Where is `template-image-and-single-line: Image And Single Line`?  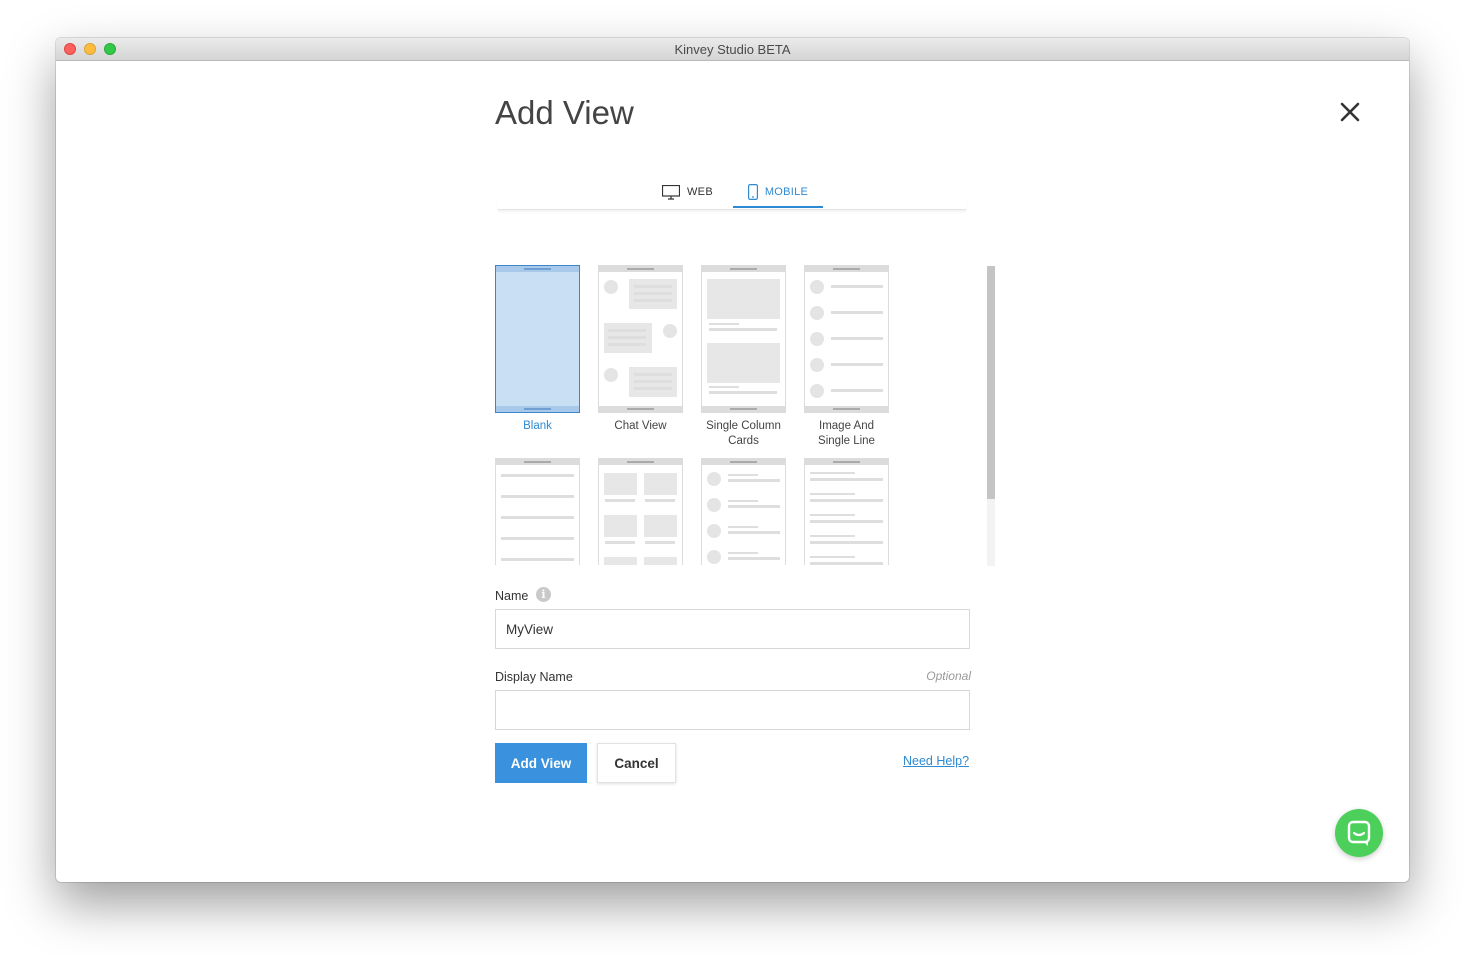 template-image-and-single-line: Image And Single Line is located at coordinates (846, 357).